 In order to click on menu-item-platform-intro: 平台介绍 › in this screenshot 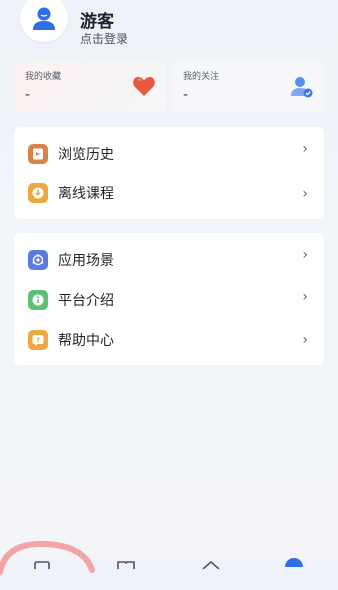, I will do `click(169, 299)`.